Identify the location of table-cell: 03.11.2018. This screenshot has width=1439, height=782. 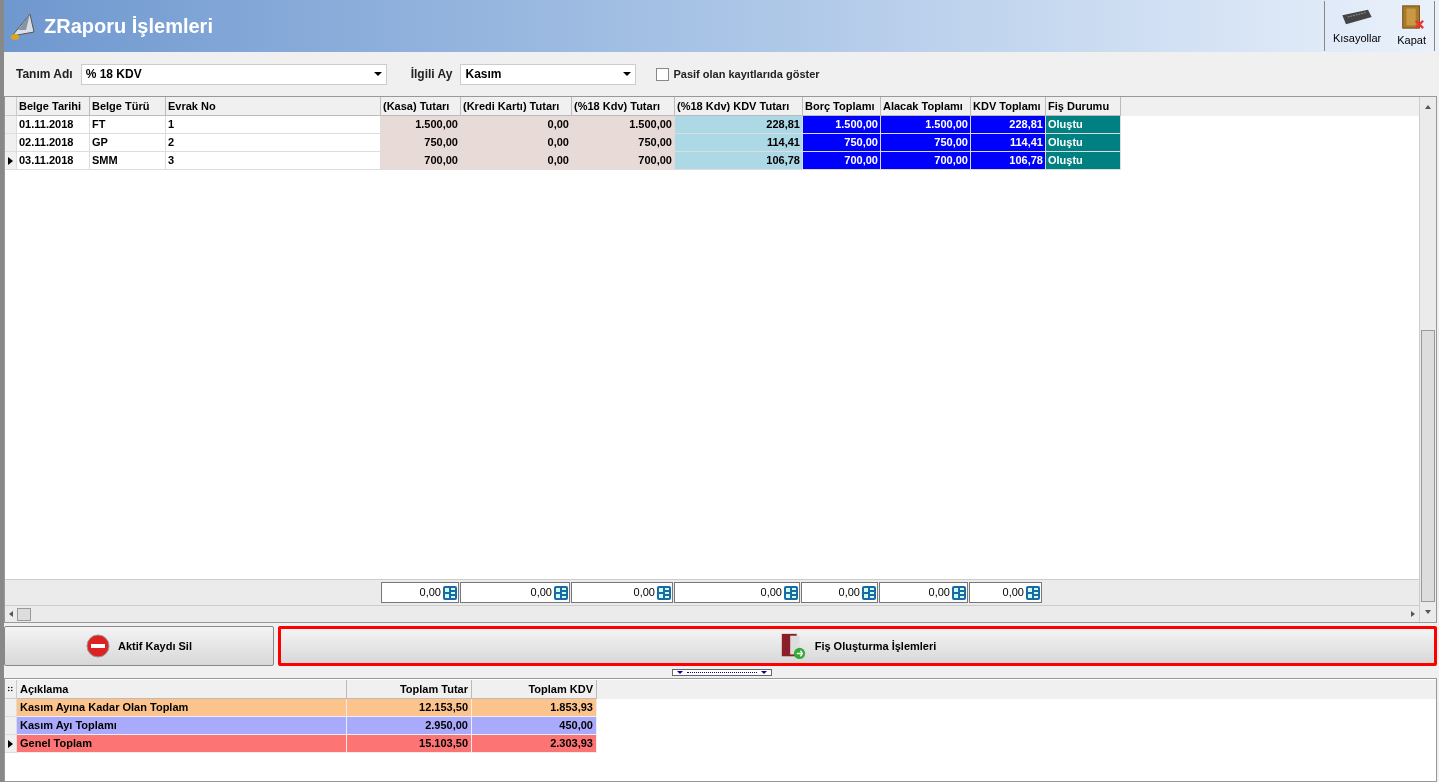
(53, 161).